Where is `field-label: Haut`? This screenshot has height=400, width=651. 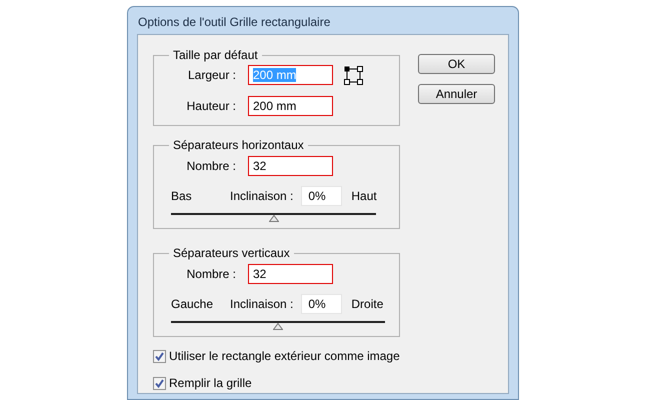 field-label: Haut is located at coordinates (364, 196).